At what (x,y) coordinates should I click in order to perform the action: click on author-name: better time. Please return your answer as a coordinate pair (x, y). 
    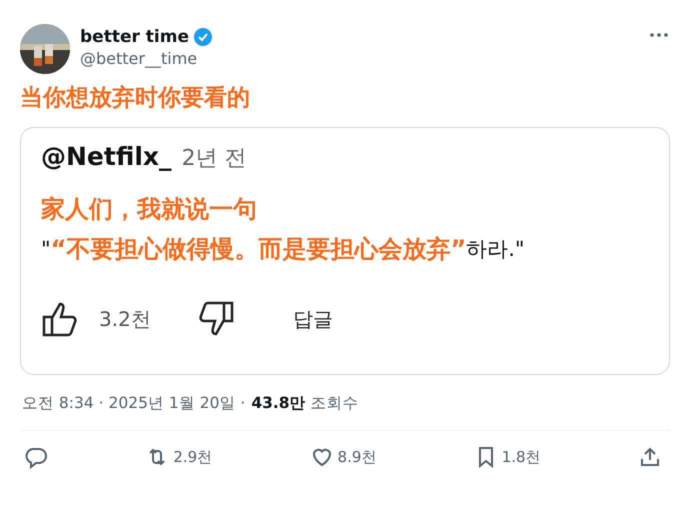
    Looking at the image, I should click on (134, 37).